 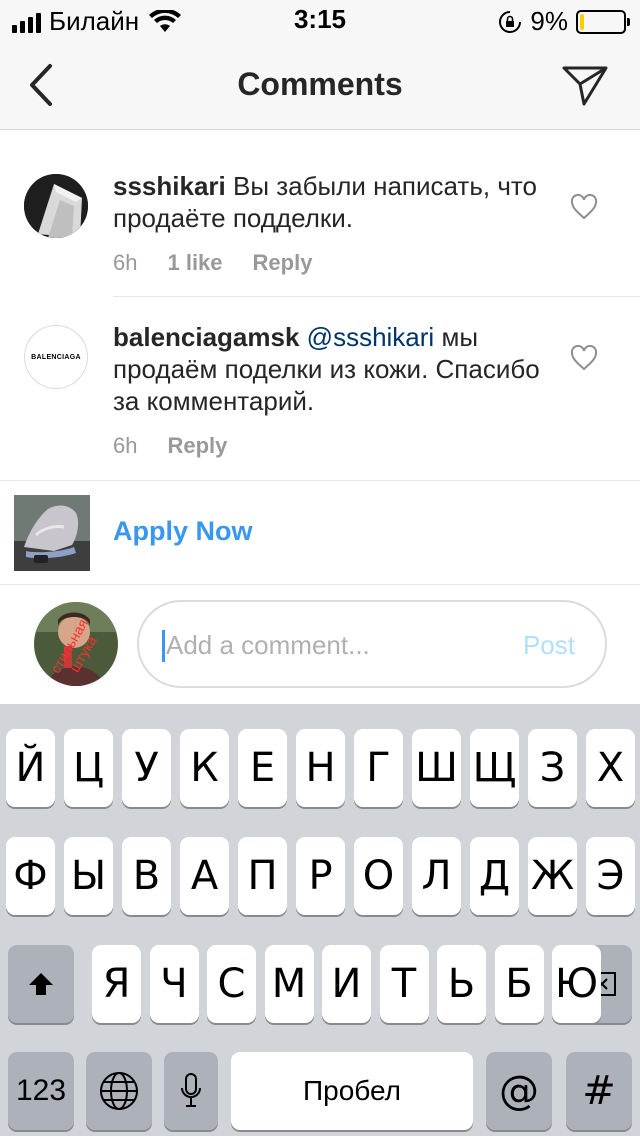 I want to click on key-в: В, so click(x=146, y=876).